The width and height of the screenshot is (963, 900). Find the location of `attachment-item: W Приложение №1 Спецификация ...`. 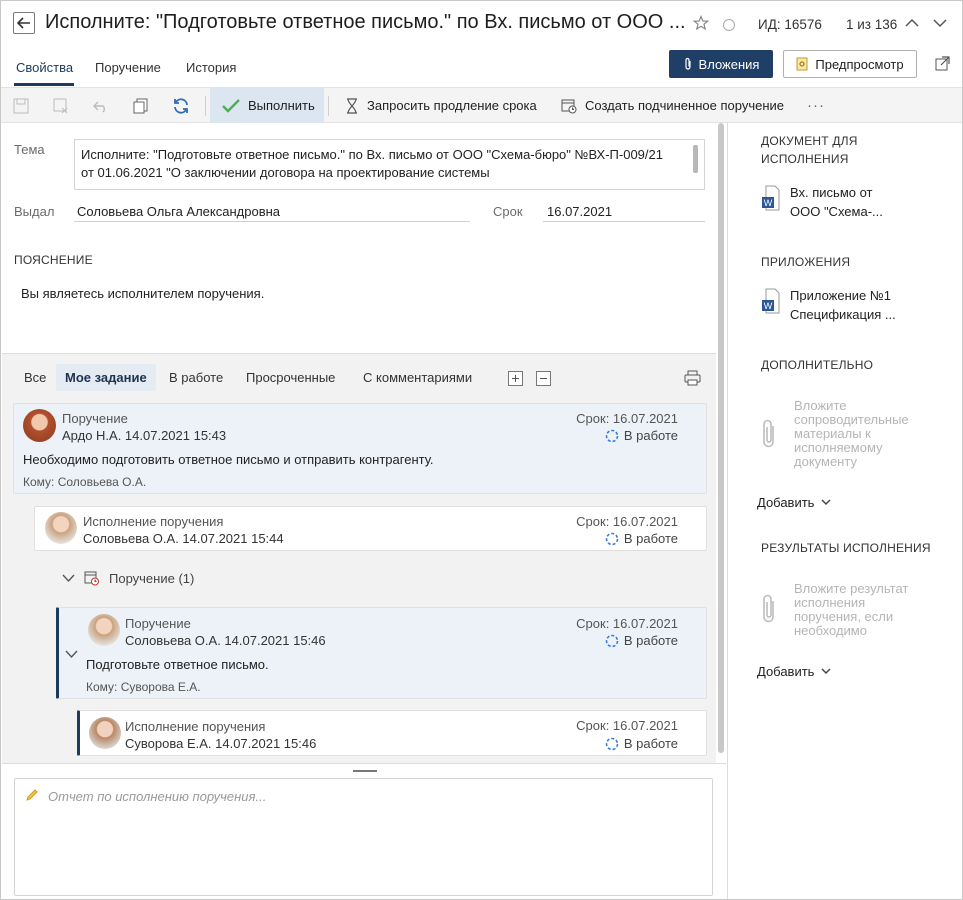

attachment-item: W Приложение №1 Спецификация ... is located at coordinates (849, 305).